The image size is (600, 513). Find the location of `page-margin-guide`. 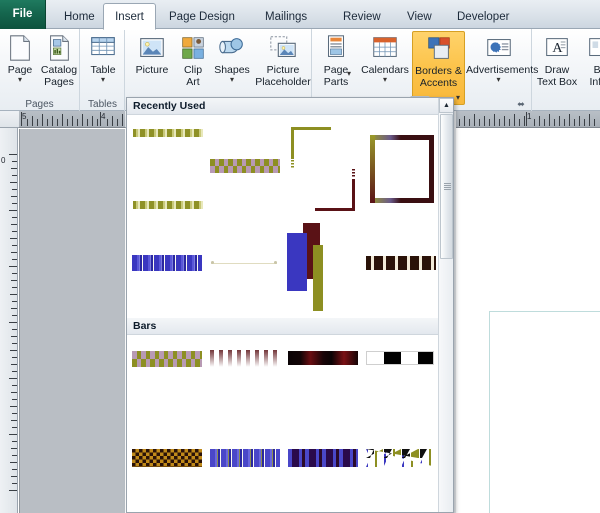

page-margin-guide is located at coordinates (544, 412).